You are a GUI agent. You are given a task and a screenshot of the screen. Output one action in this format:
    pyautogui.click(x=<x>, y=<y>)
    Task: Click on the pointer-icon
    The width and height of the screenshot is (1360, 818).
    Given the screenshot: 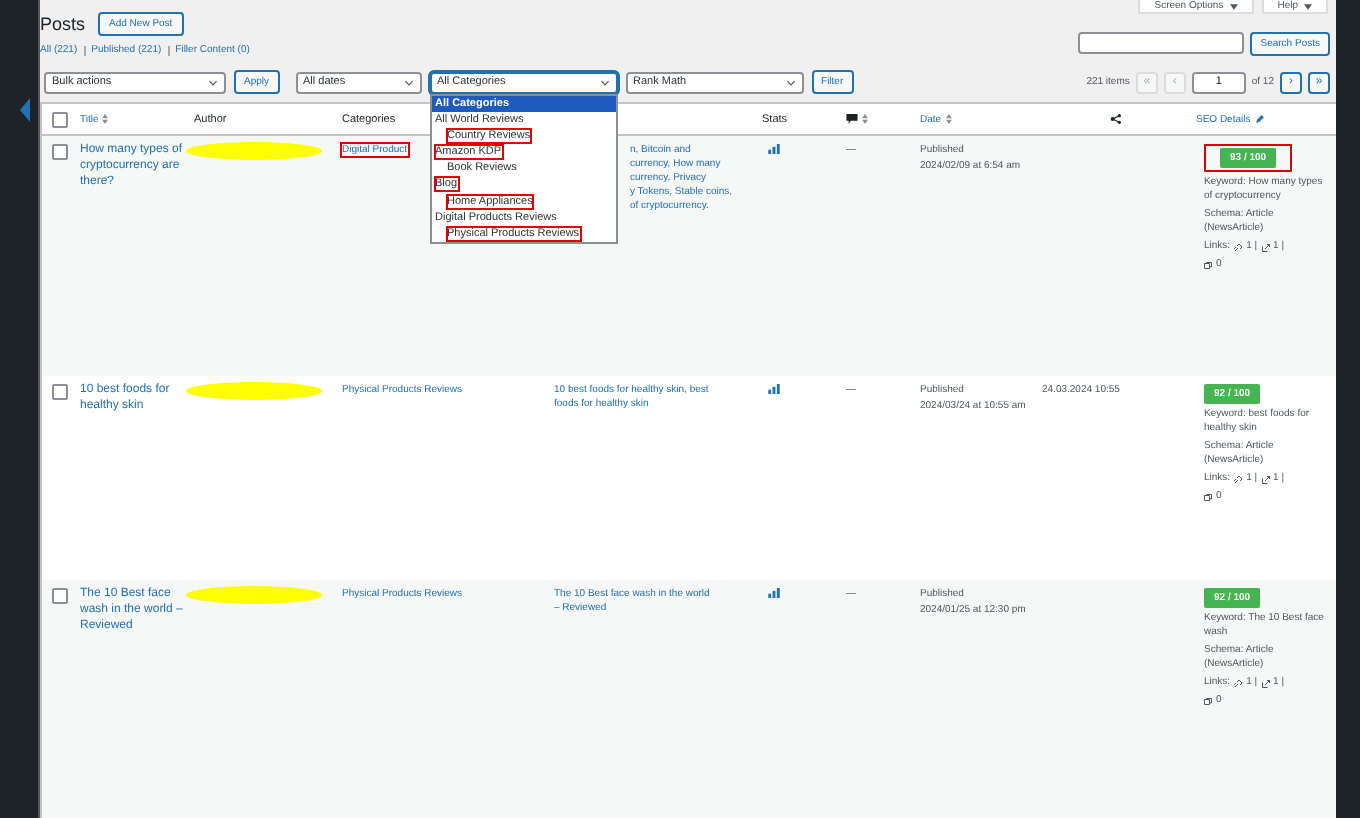 What is the action you would take?
    pyautogui.click(x=25, y=110)
    